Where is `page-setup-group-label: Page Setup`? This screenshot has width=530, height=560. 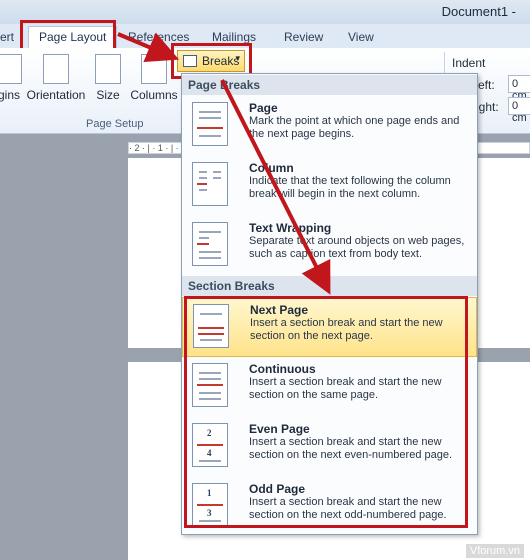 page-setup-group-label: Page Setup is located at coordinates (115, 124).